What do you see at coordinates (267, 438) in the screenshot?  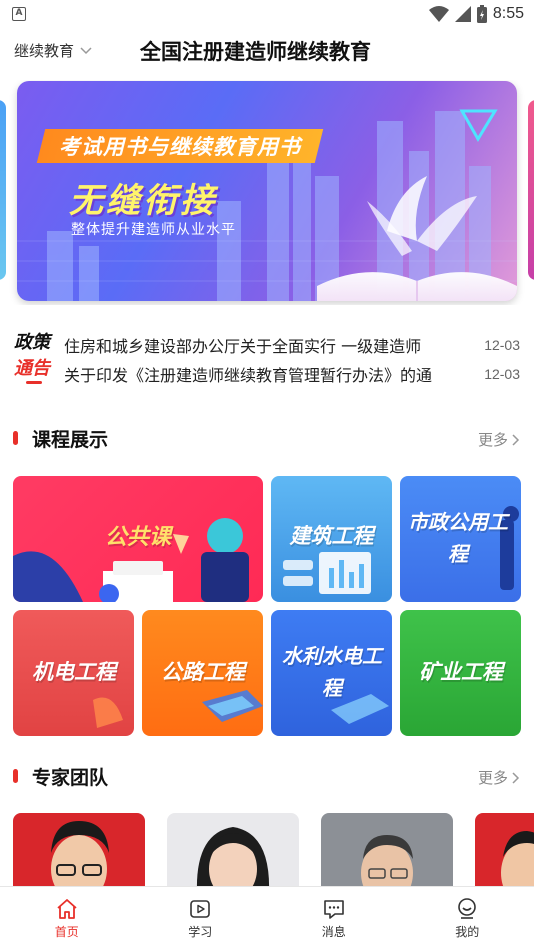 I see `course-section-header: 课程展示 更多` at bounding box center [267, 438].